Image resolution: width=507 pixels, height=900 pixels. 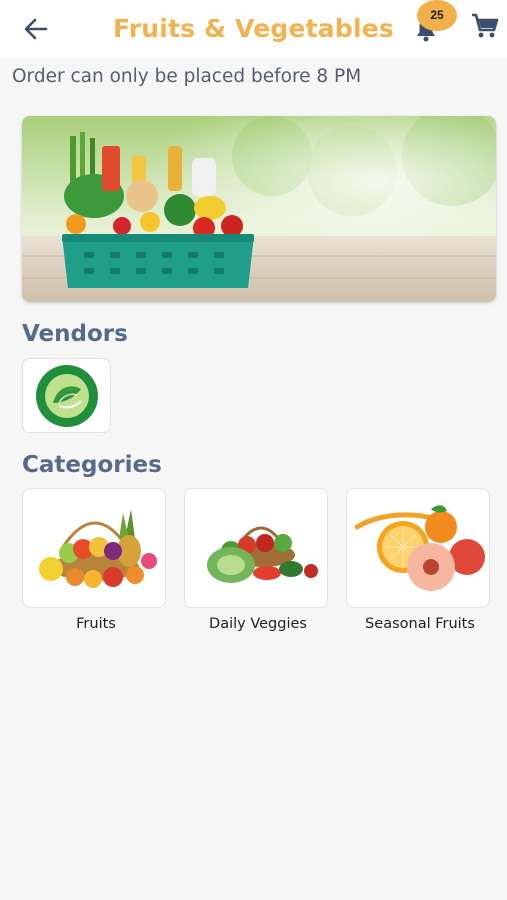 What do you see at coordinates (96, 624) in the screenshot?
I see `category-label-fruits: Fruits` at bounding box center [96, 624].